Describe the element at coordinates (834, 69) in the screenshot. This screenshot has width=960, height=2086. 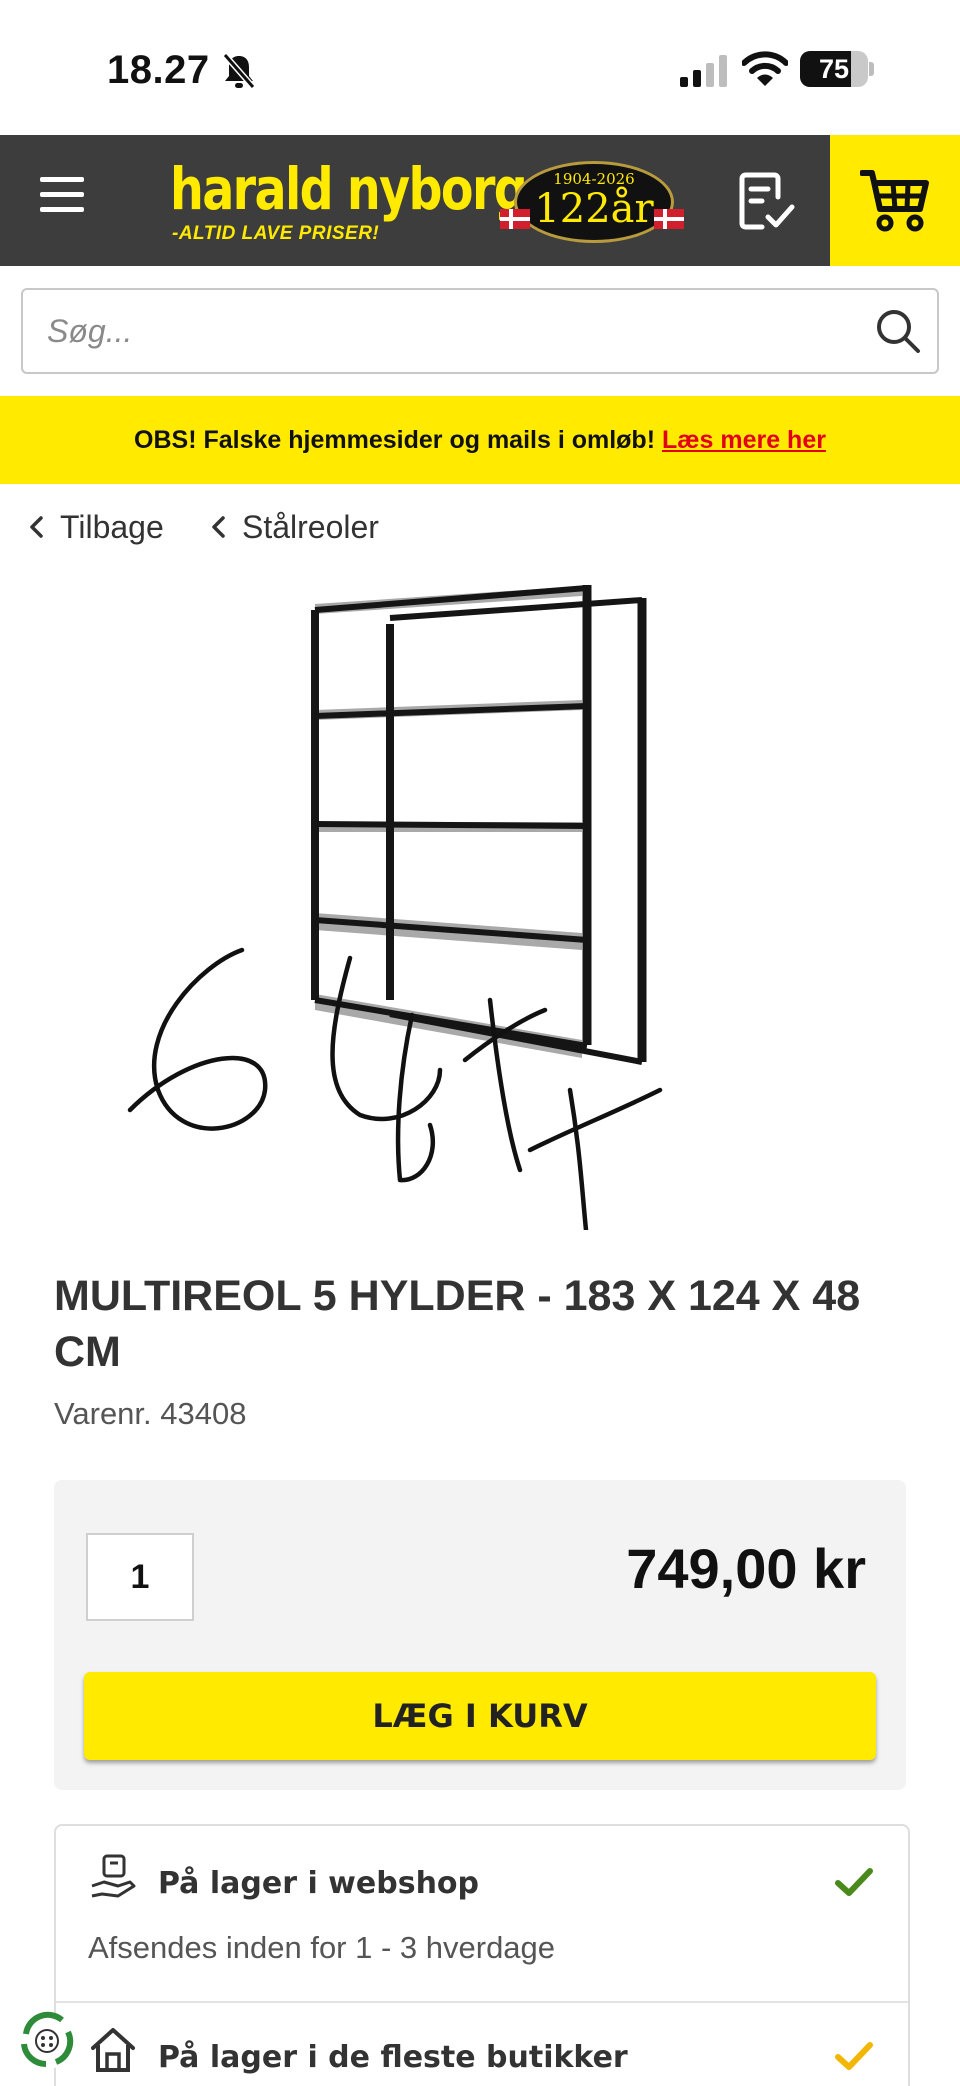
I see `battery-percent: 75` at that location.